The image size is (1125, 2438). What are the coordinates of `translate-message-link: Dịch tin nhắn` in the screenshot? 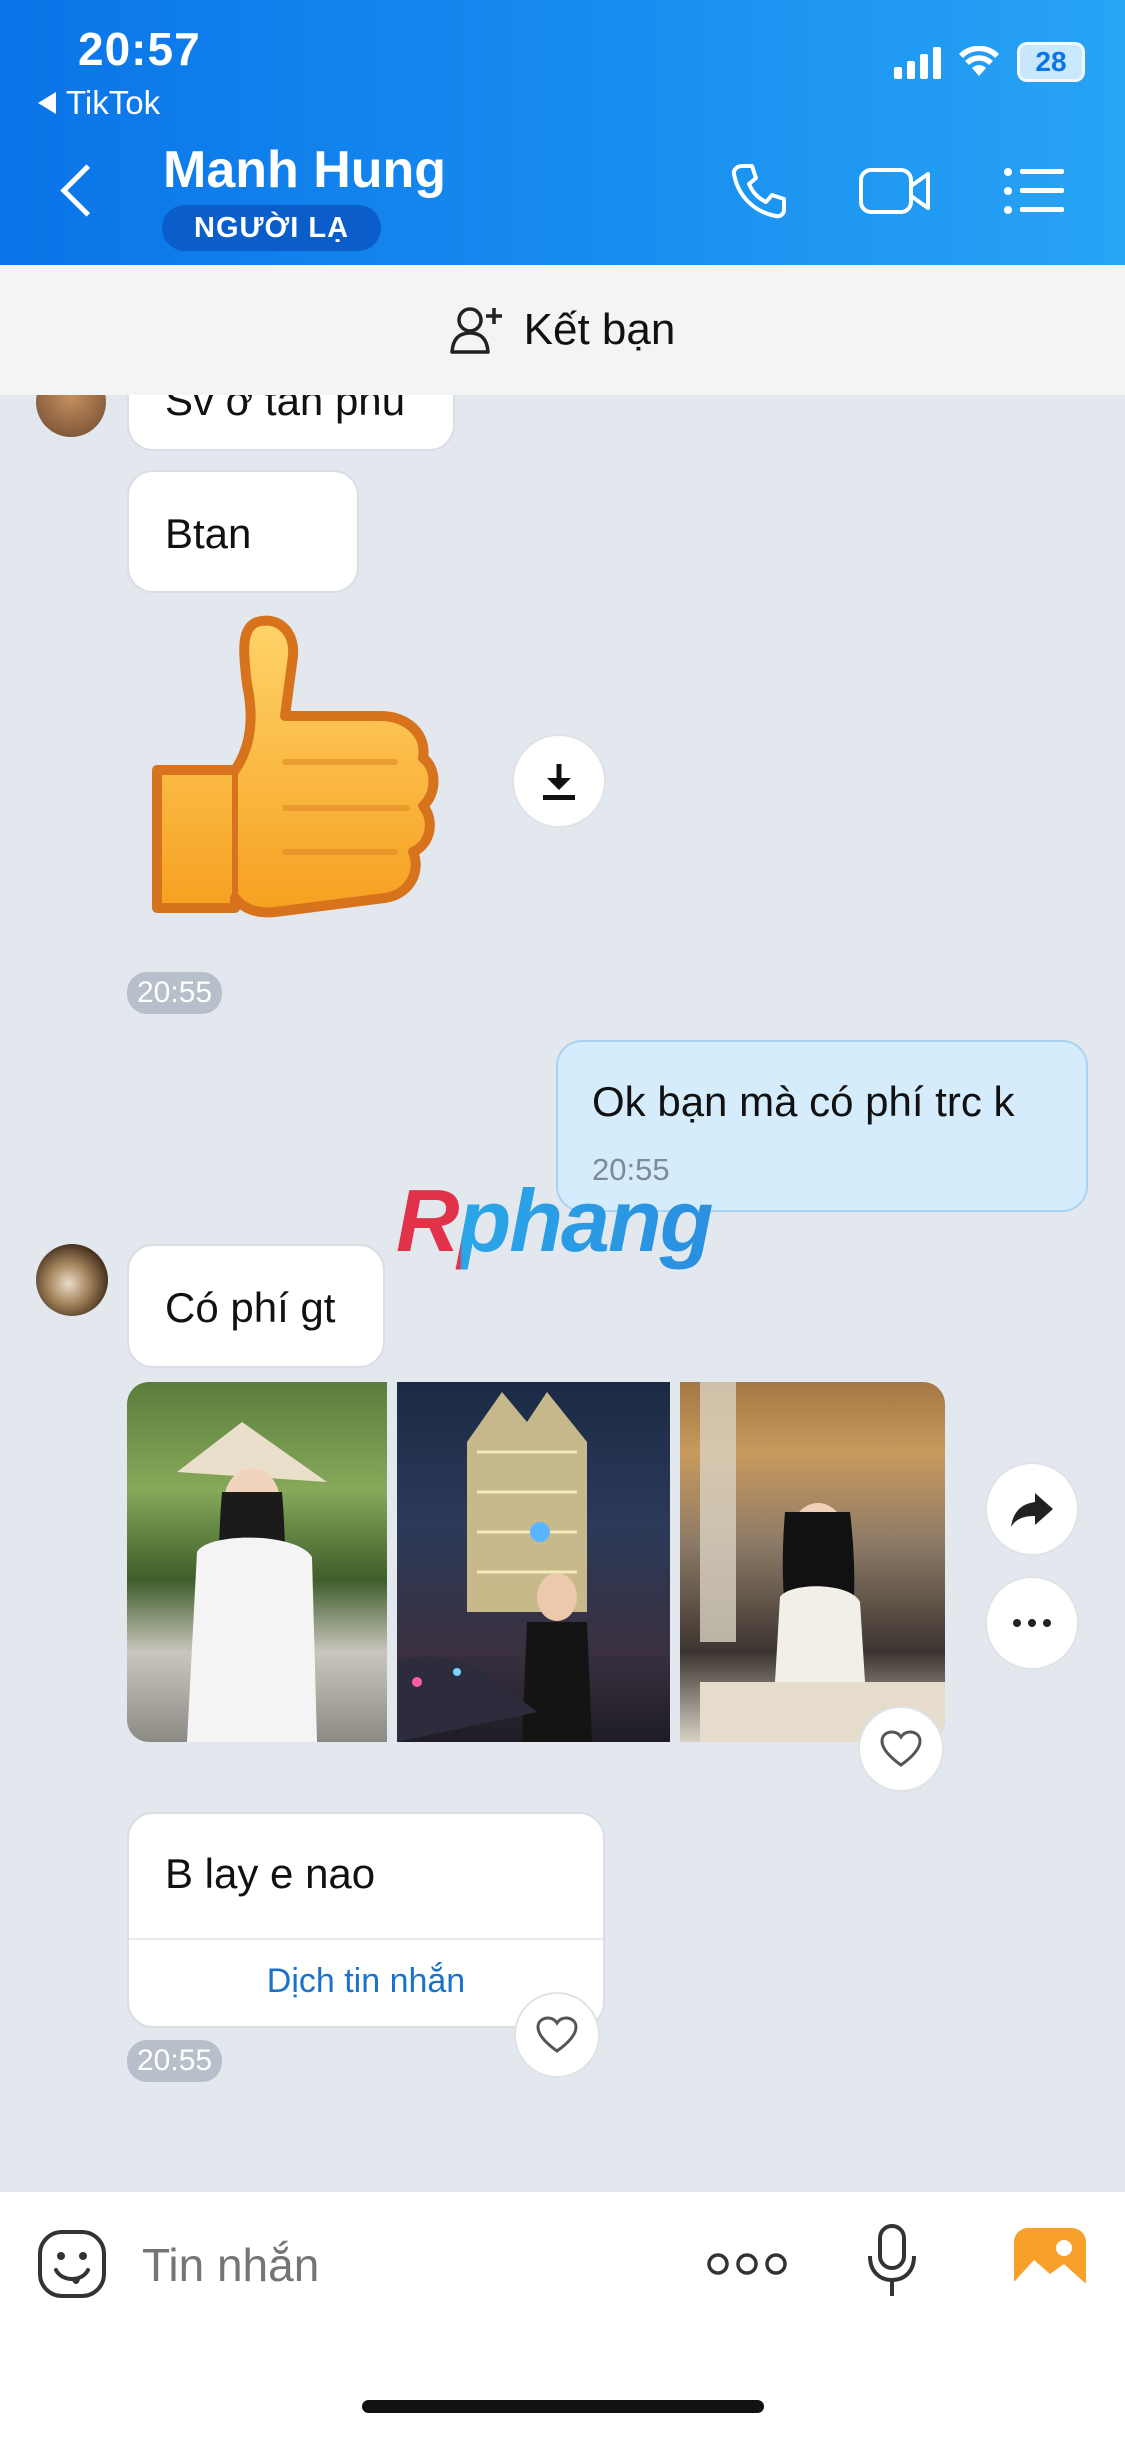 It's located at (366, 1981).